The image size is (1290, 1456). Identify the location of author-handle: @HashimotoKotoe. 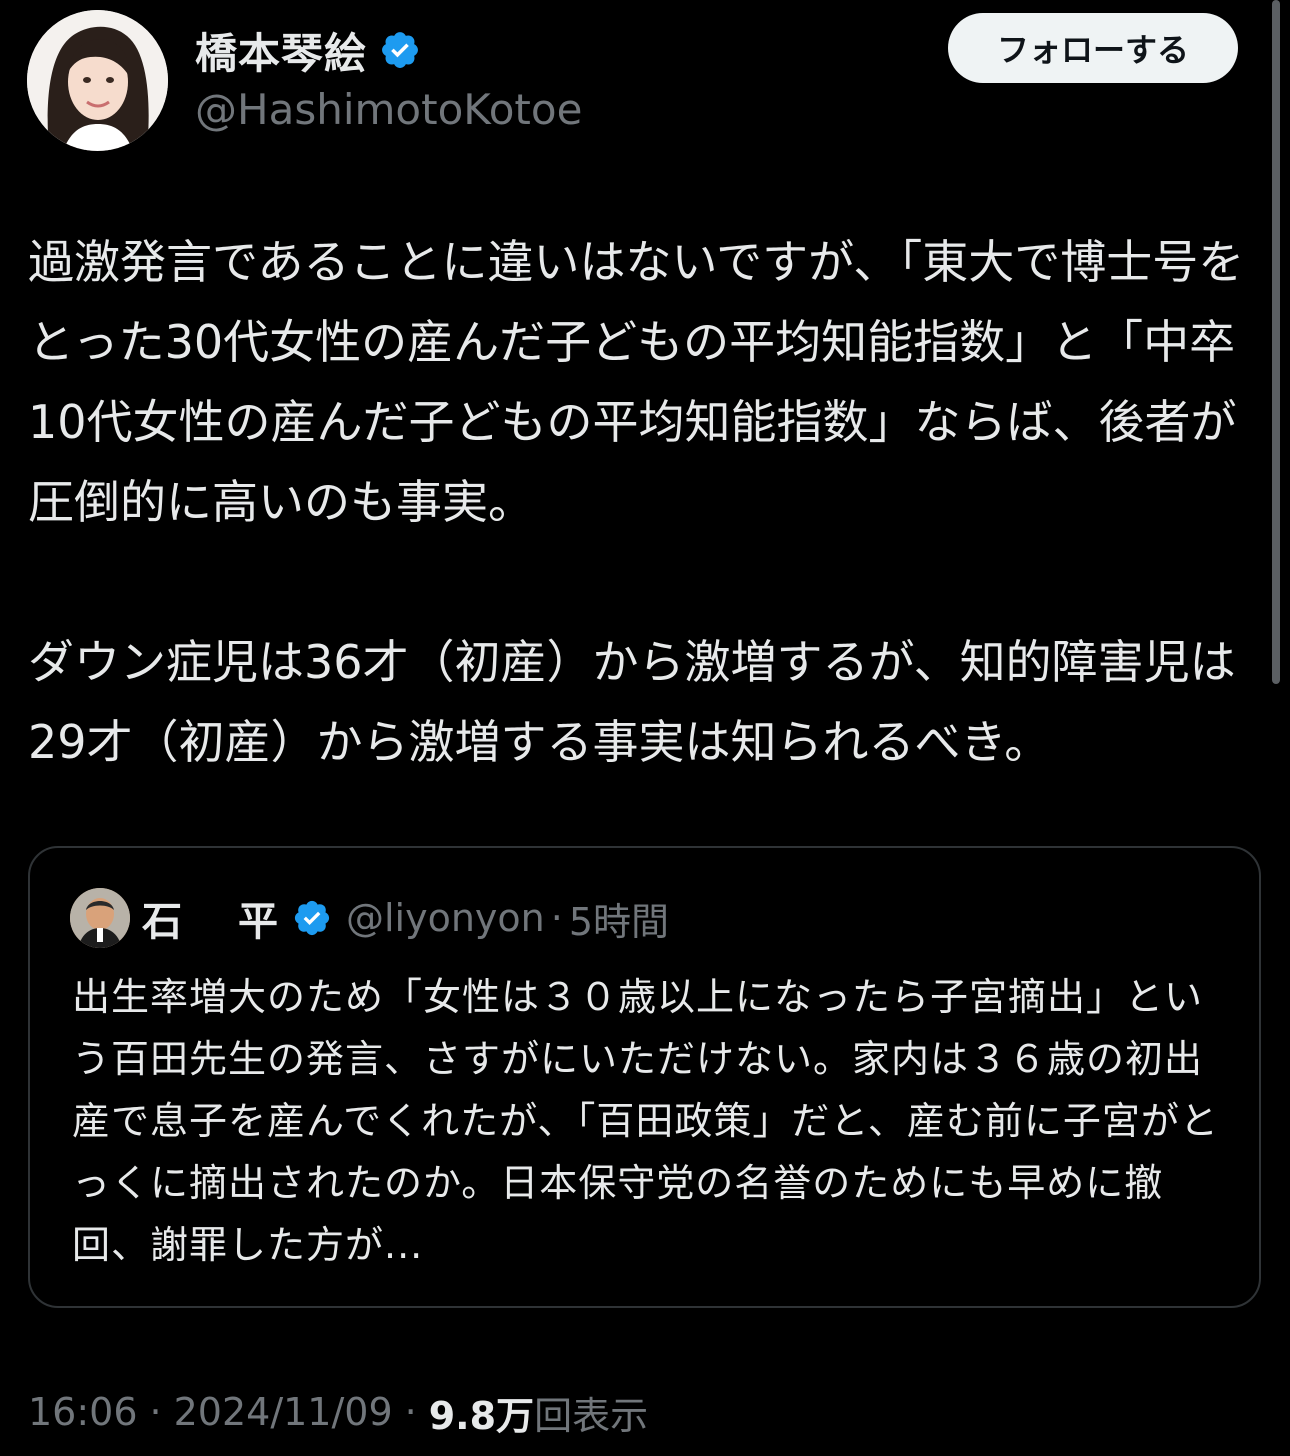
(388, 110).